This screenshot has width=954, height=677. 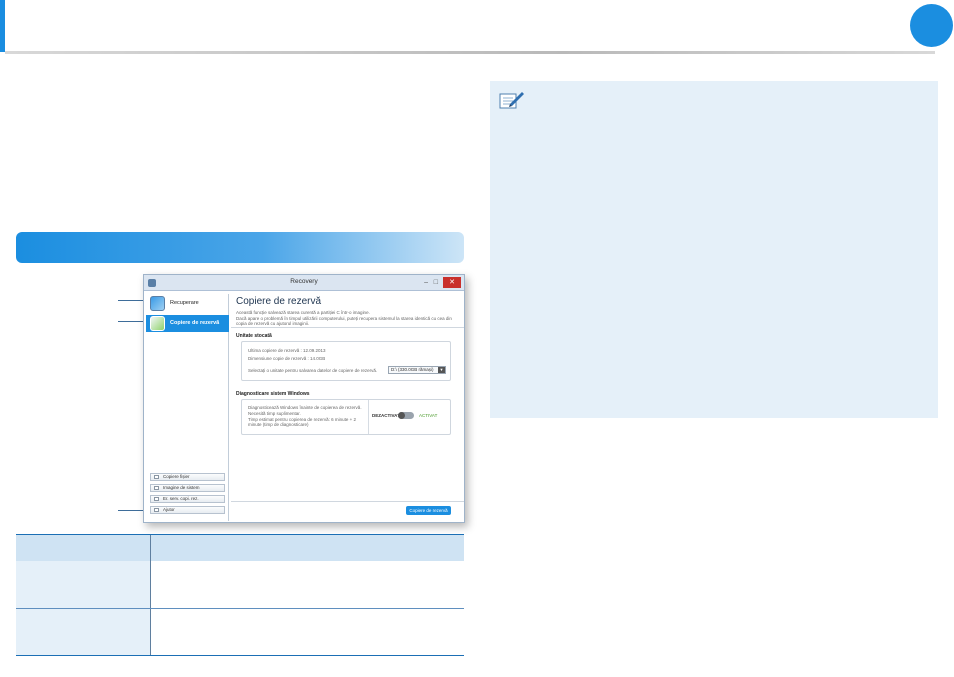 What do you see at coordinates (184, 303) in the screenshot?
I see `sidebar-item-label: Recuperare` at bounding box center [184, 303].